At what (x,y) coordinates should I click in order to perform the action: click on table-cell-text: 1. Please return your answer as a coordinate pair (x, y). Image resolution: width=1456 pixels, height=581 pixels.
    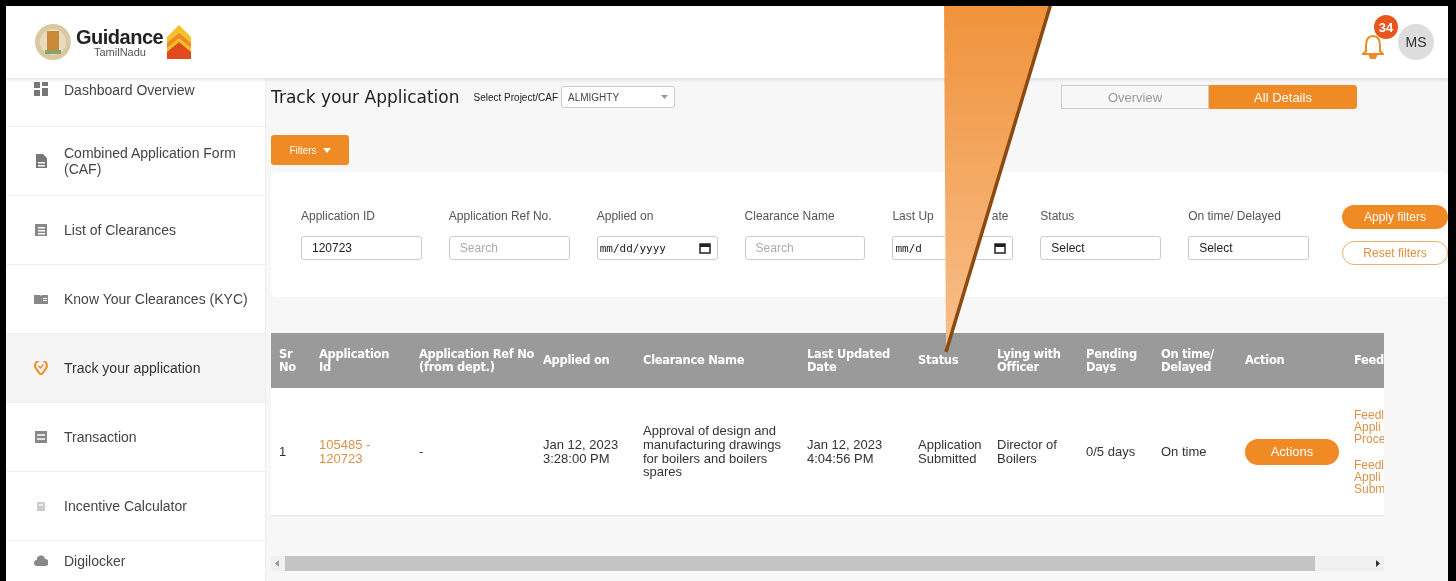
    Looking at the image, I should click on (283, 451).